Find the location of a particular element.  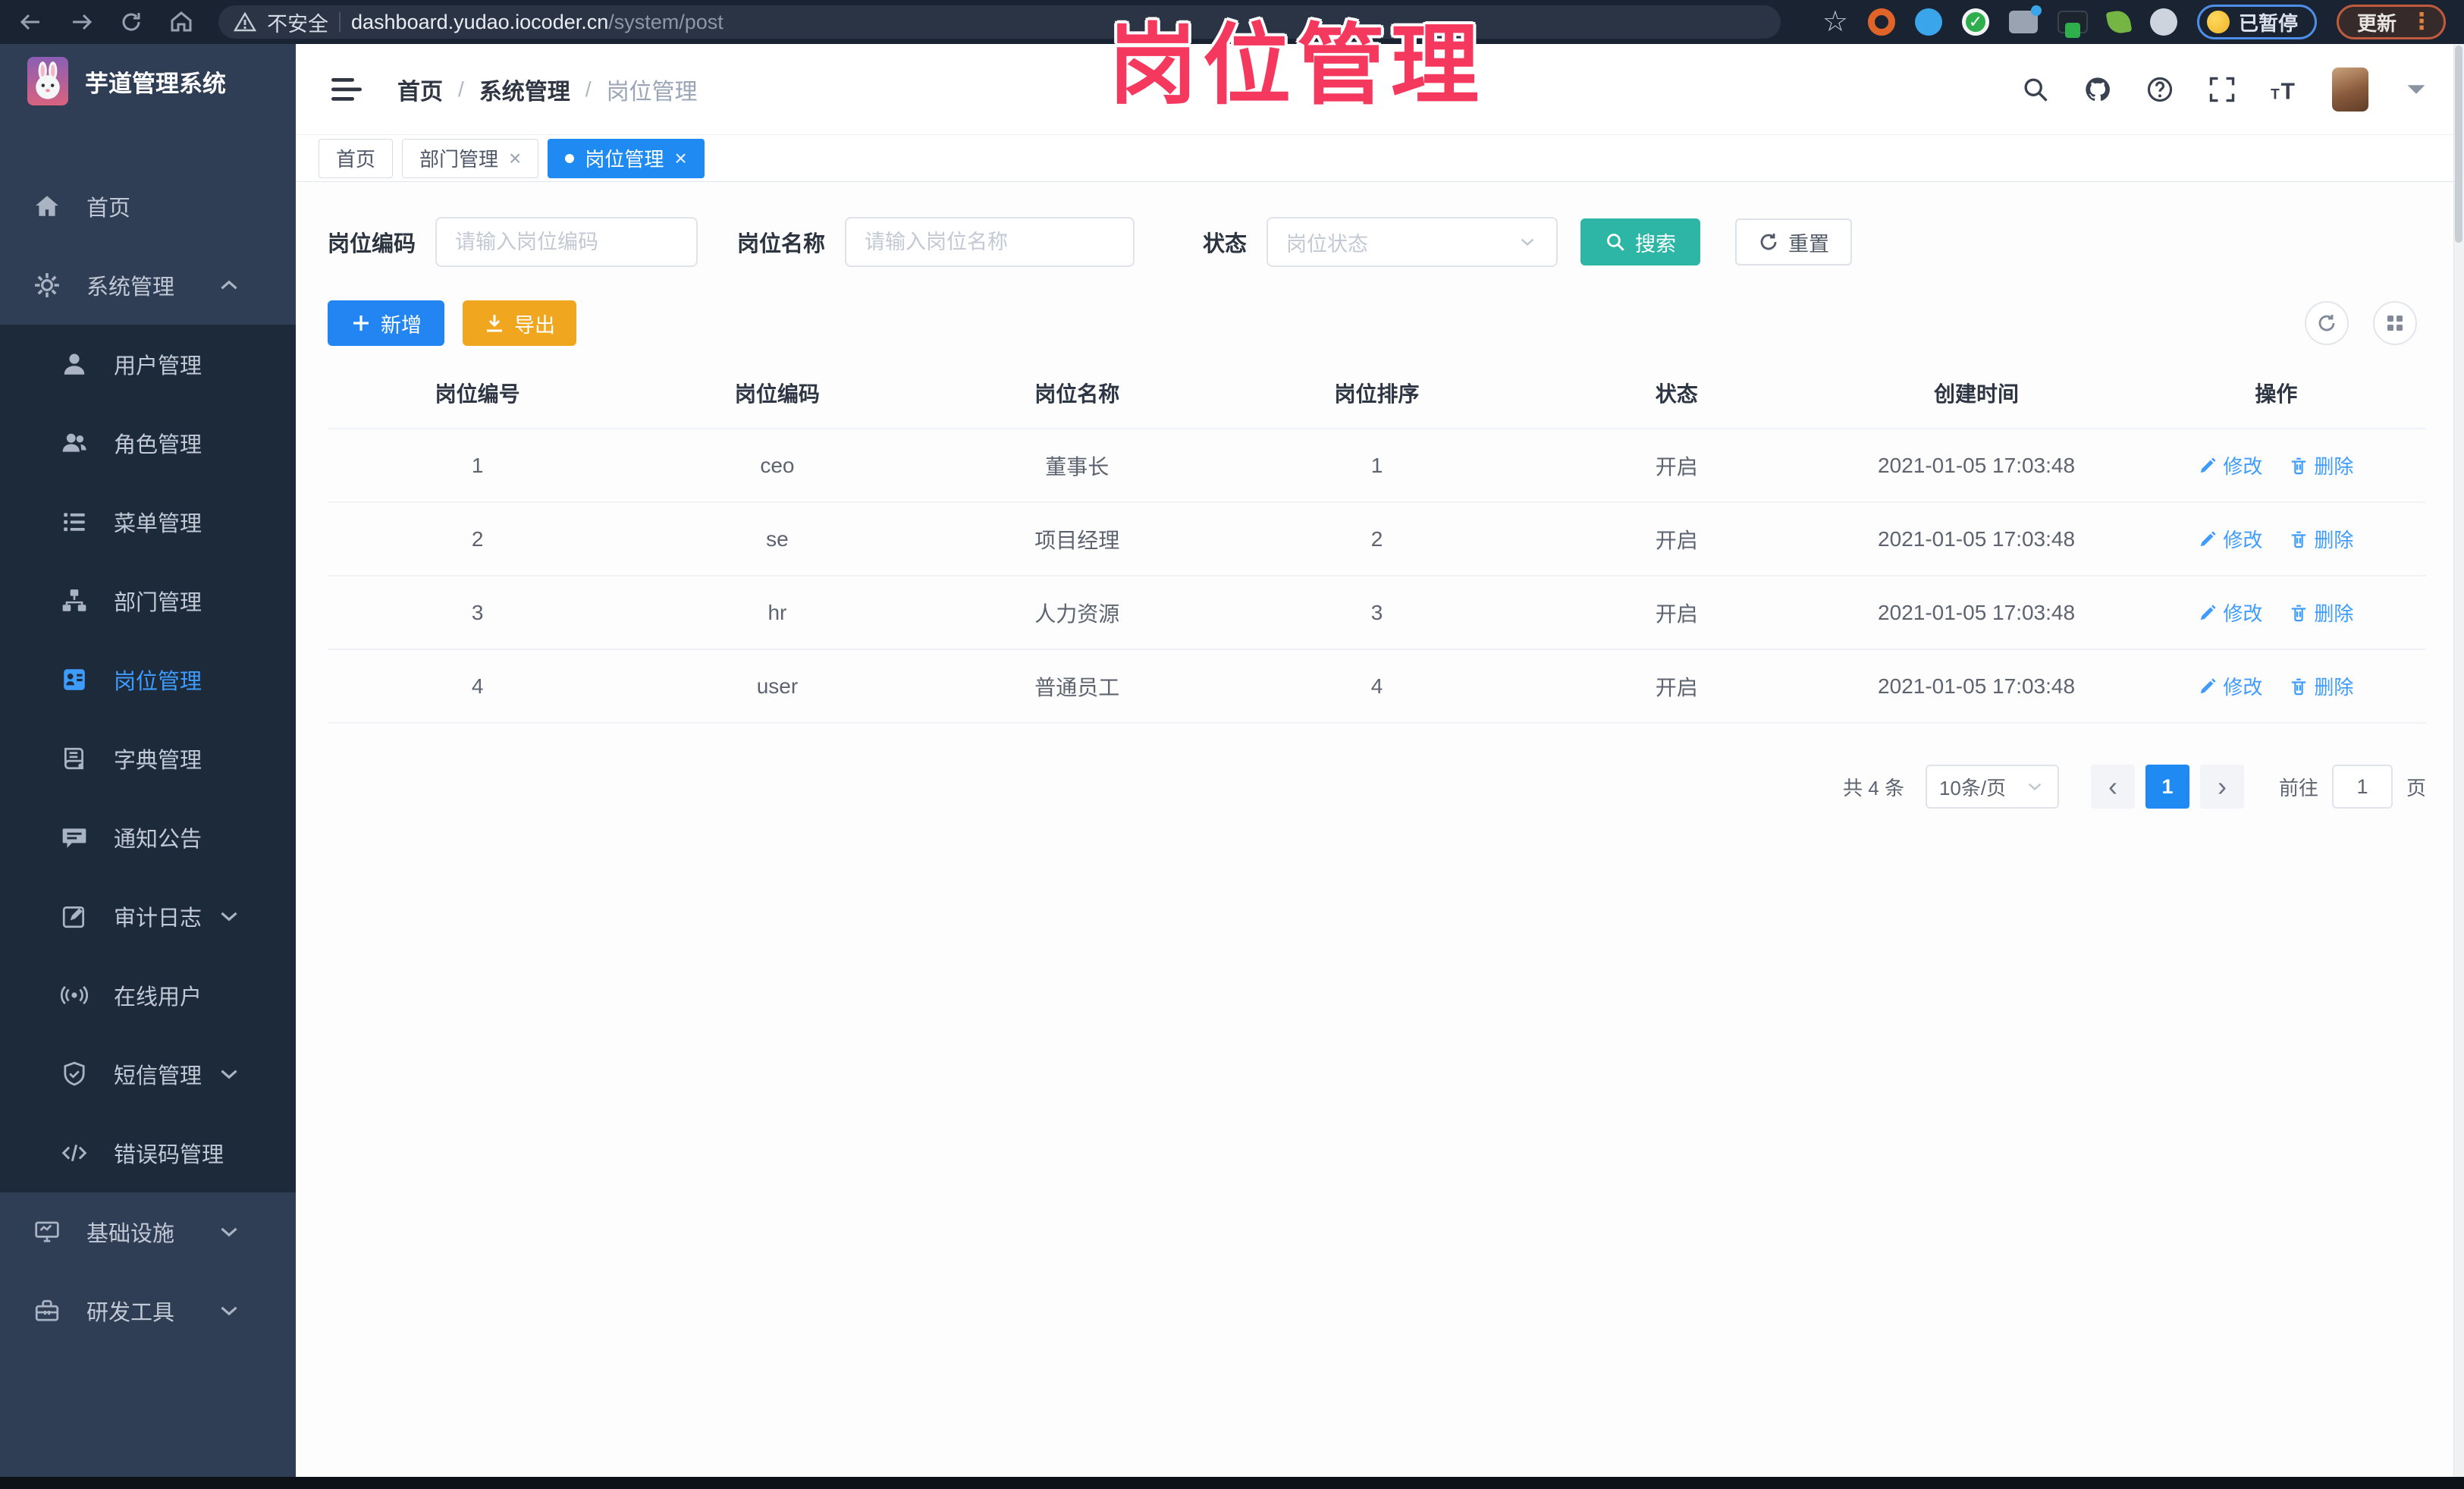

sidebar-item-infra: 基础设施 is located at coordinates (148, 1231).